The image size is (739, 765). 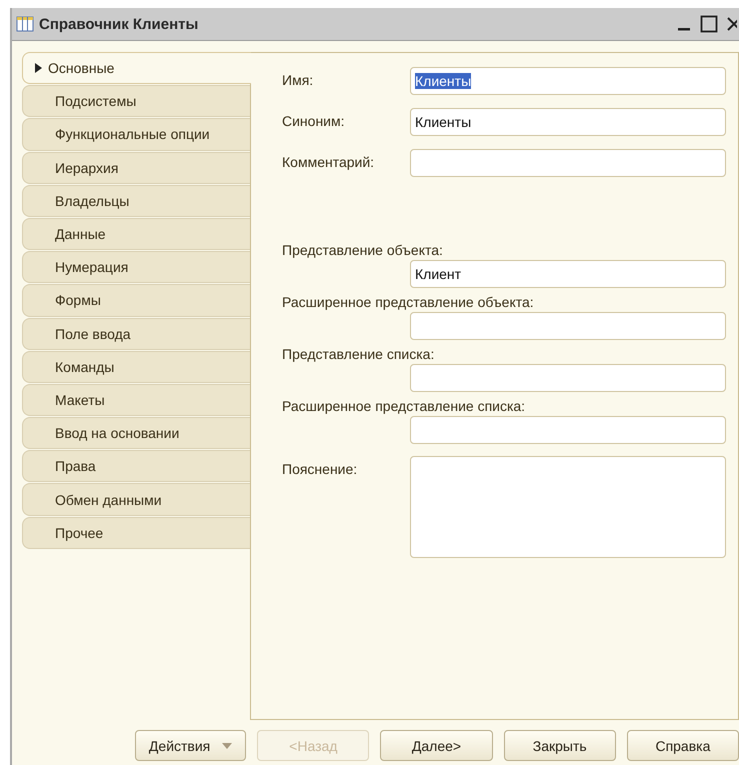 I want to click on sidebar-tab: Права, so click(x=136, y=466).